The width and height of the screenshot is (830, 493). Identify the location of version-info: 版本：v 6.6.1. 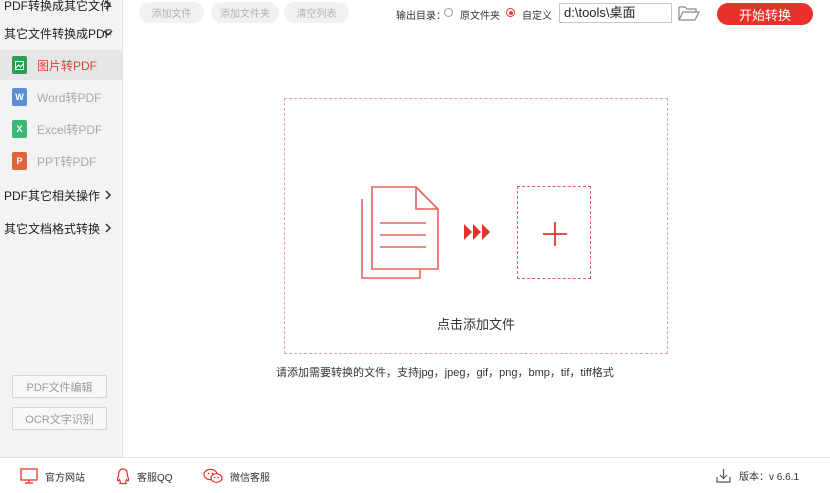
(757, 475).